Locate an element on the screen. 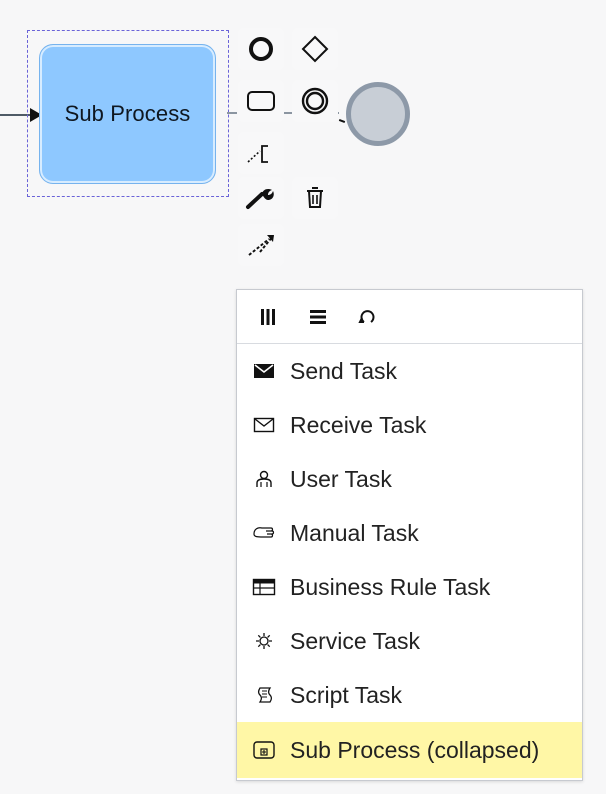 Image resolution: width=606 pixels, height=794 pixels. menu-item-manual-task: Manual Task is located at coordinates (409, 533).